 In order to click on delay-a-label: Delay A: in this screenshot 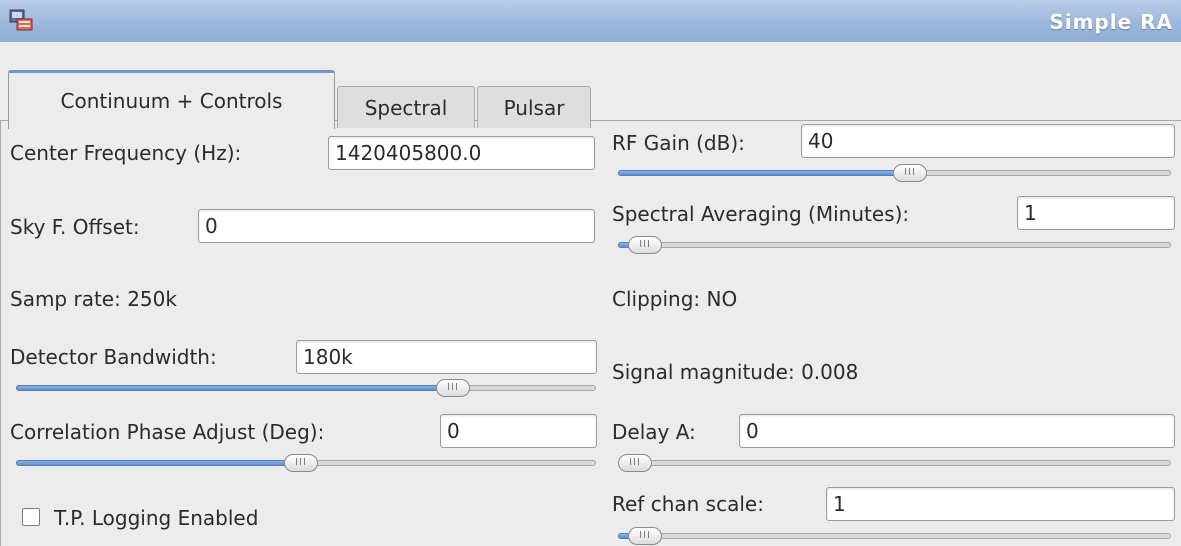, I will do `click(654, 432)`.